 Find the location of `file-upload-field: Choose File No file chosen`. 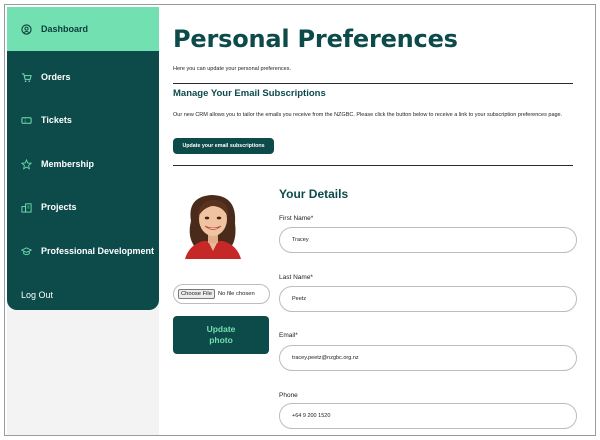

file-upload-field: Choose File No file chosen is located at coordinates (221, 294).